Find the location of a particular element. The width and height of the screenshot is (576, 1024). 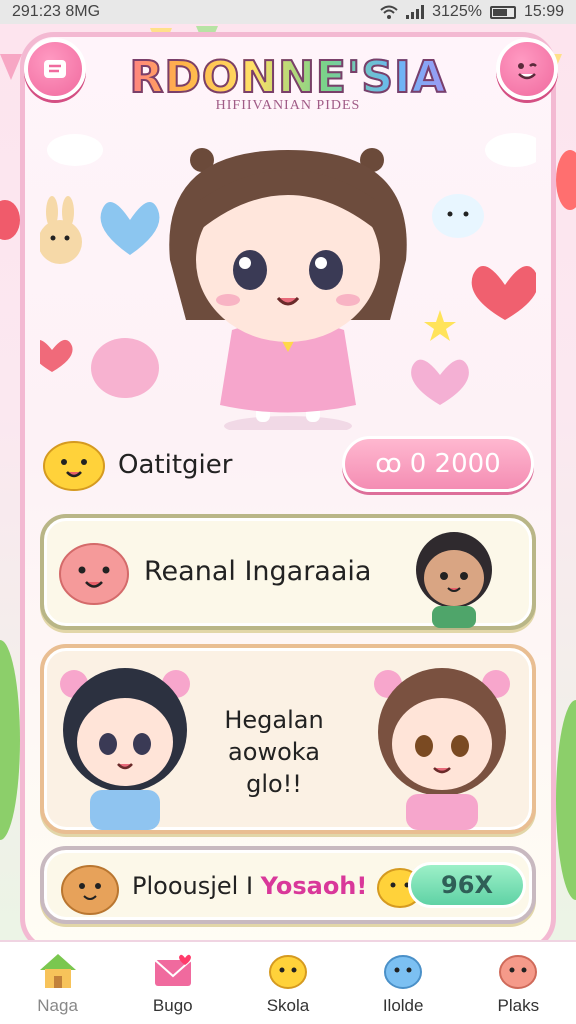

status-indicators: 3125% 15:99 is located at coordinates (472, 12).